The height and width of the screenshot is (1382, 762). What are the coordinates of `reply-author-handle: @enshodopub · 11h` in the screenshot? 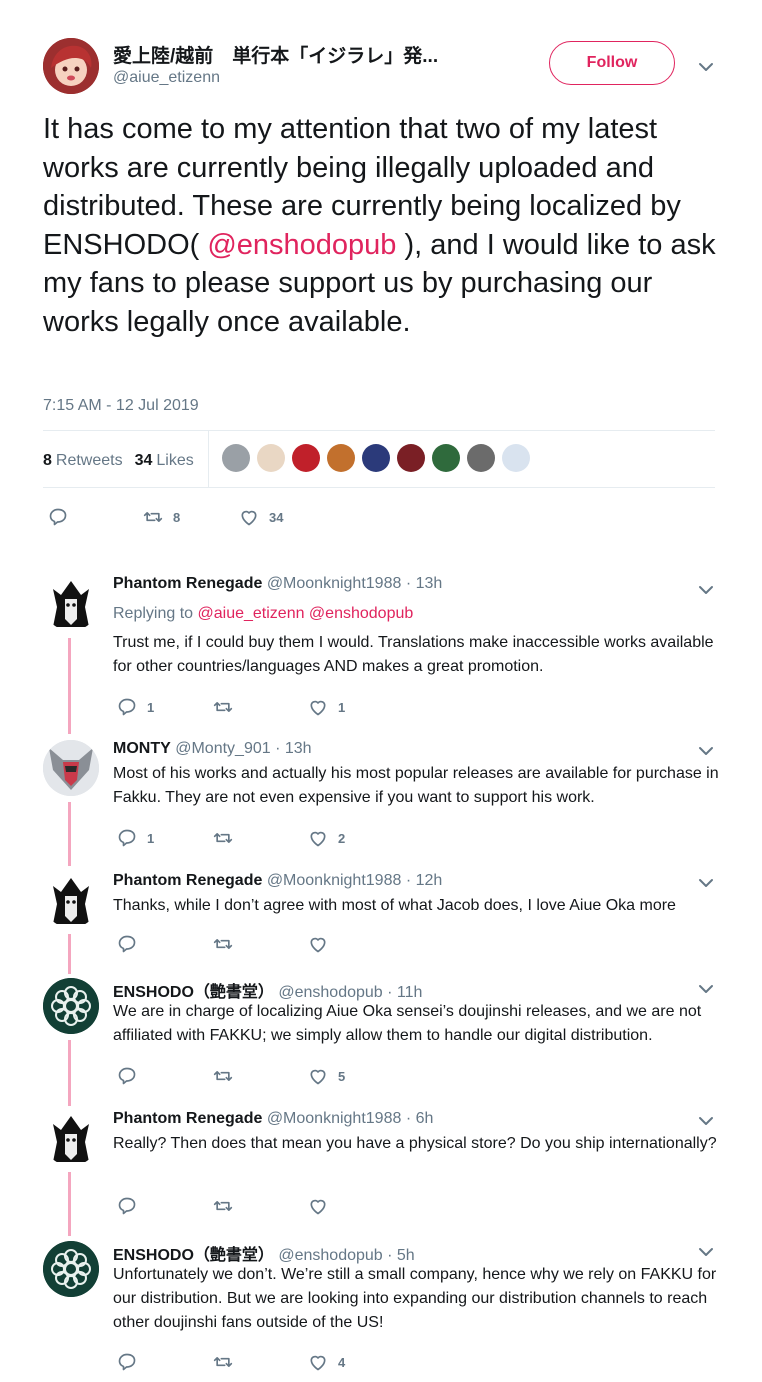 It's located at (350, 992).